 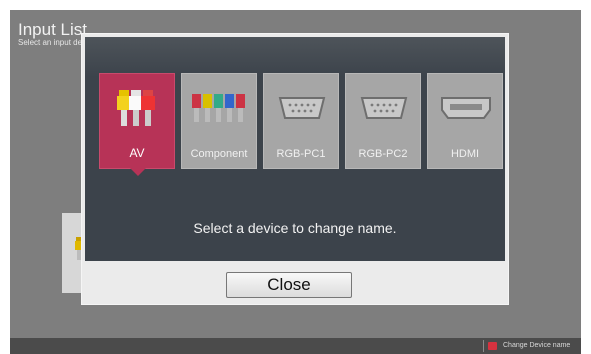 What do you see at coordinates (137, 153) in the screenshot?
I see `device-label-av: AV` at bounding box center [137, 153].